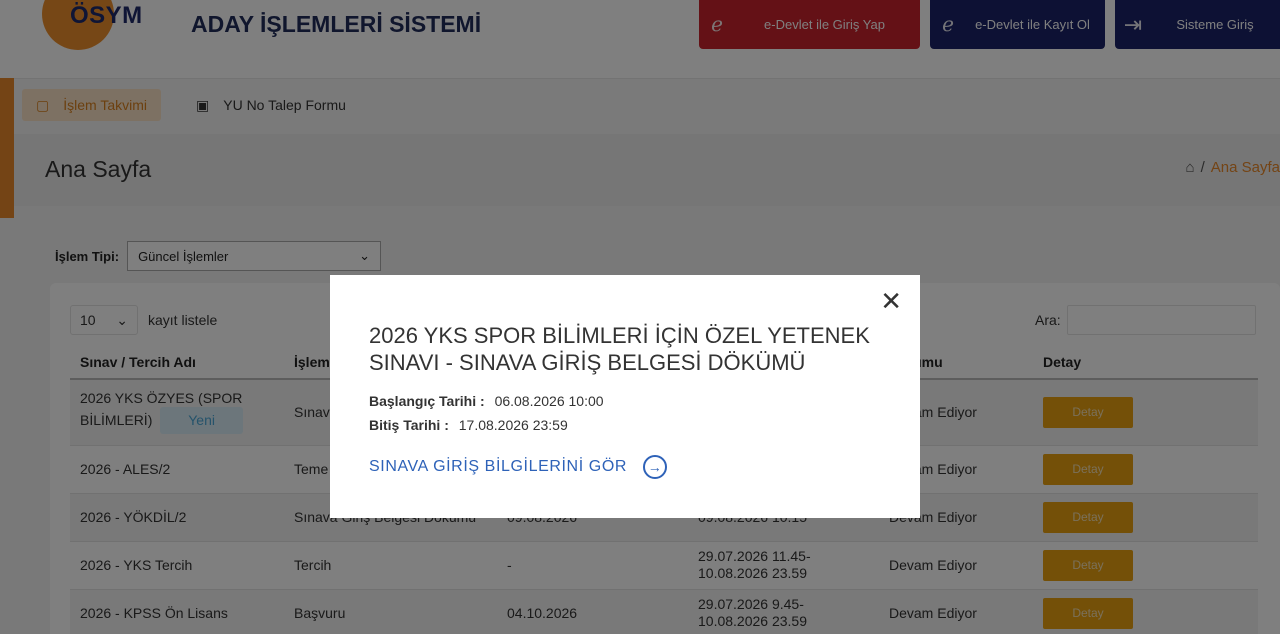 Image resolution: width=1280 pixels, height=634 pixels. What do you see at coordinates (513, 425) in the screenshot?
I see `end-date-value: 17.08.2026 23:59` at bounding box center [513, 425].